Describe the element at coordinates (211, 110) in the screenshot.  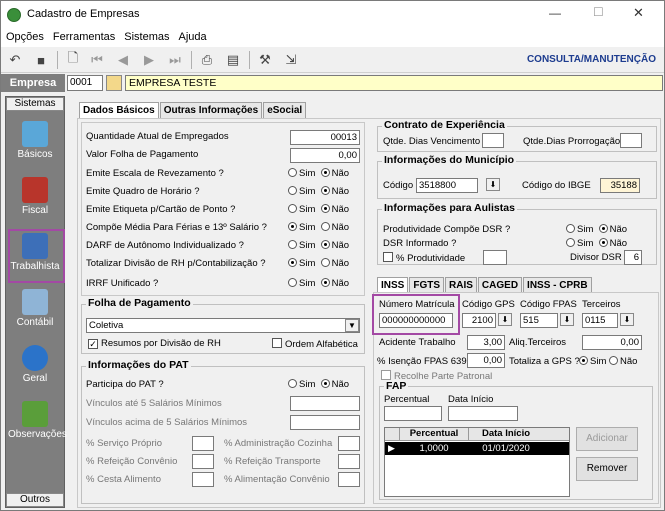
I see `tab-outras-informacoes: Outras Informações` at that location.